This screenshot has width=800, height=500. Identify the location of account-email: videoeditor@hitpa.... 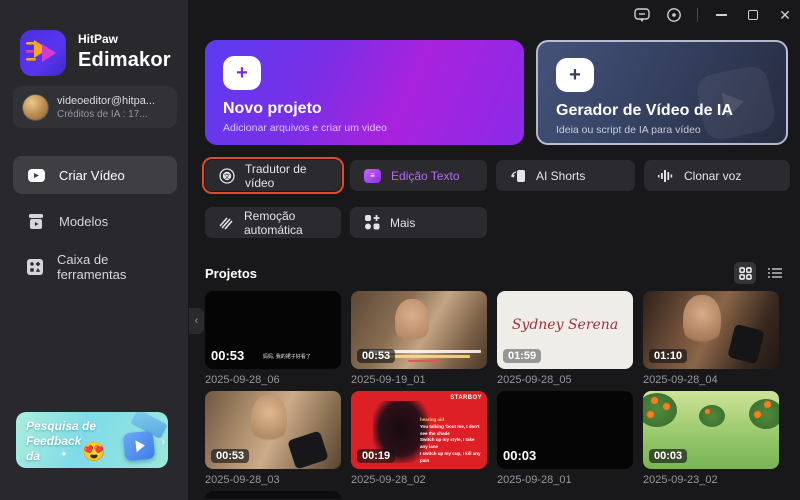
(106, 100).